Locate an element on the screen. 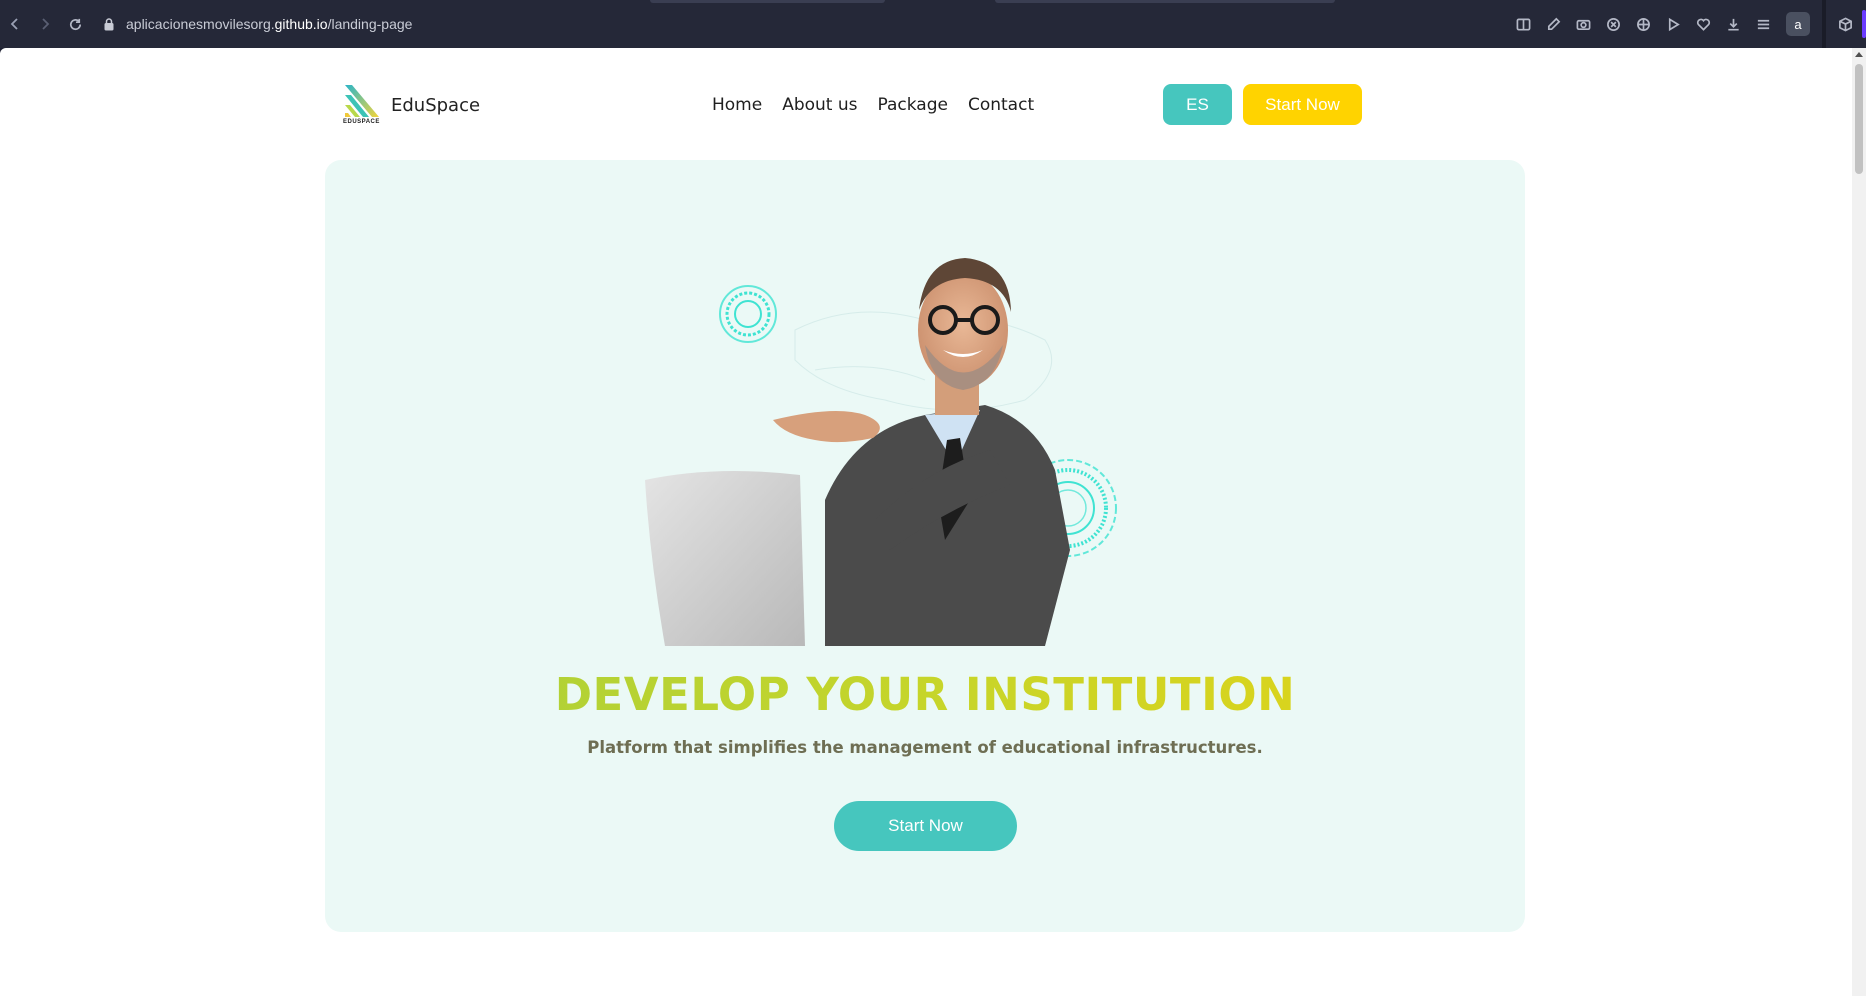 The height and width of the screenshot is (996, 1866). profile-avatar: a is located at coordinates (1798, 24).